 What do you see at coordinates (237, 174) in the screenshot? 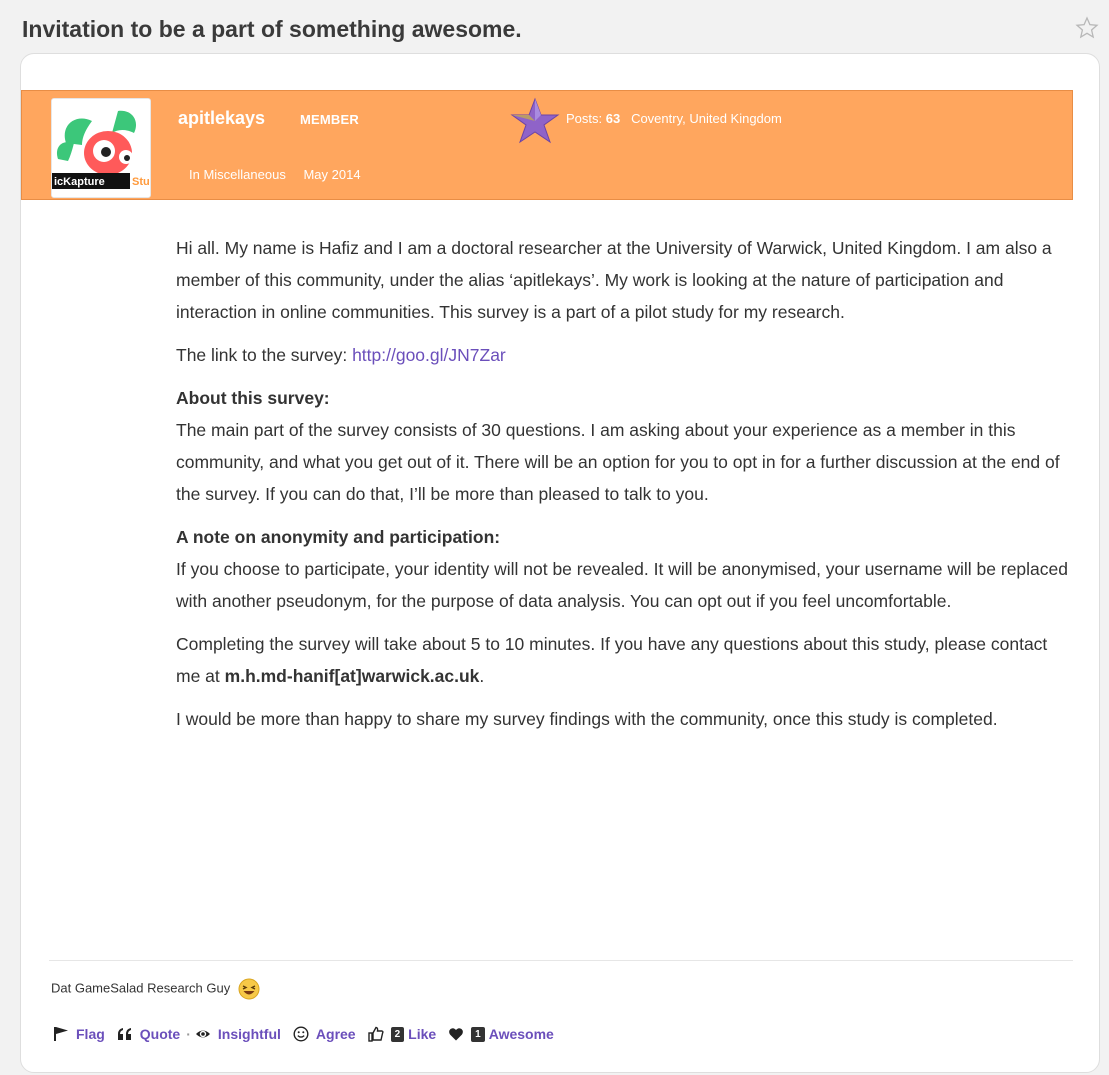
I see `post-category-link: In Miscellaneous` at bounding box center [237, 174].